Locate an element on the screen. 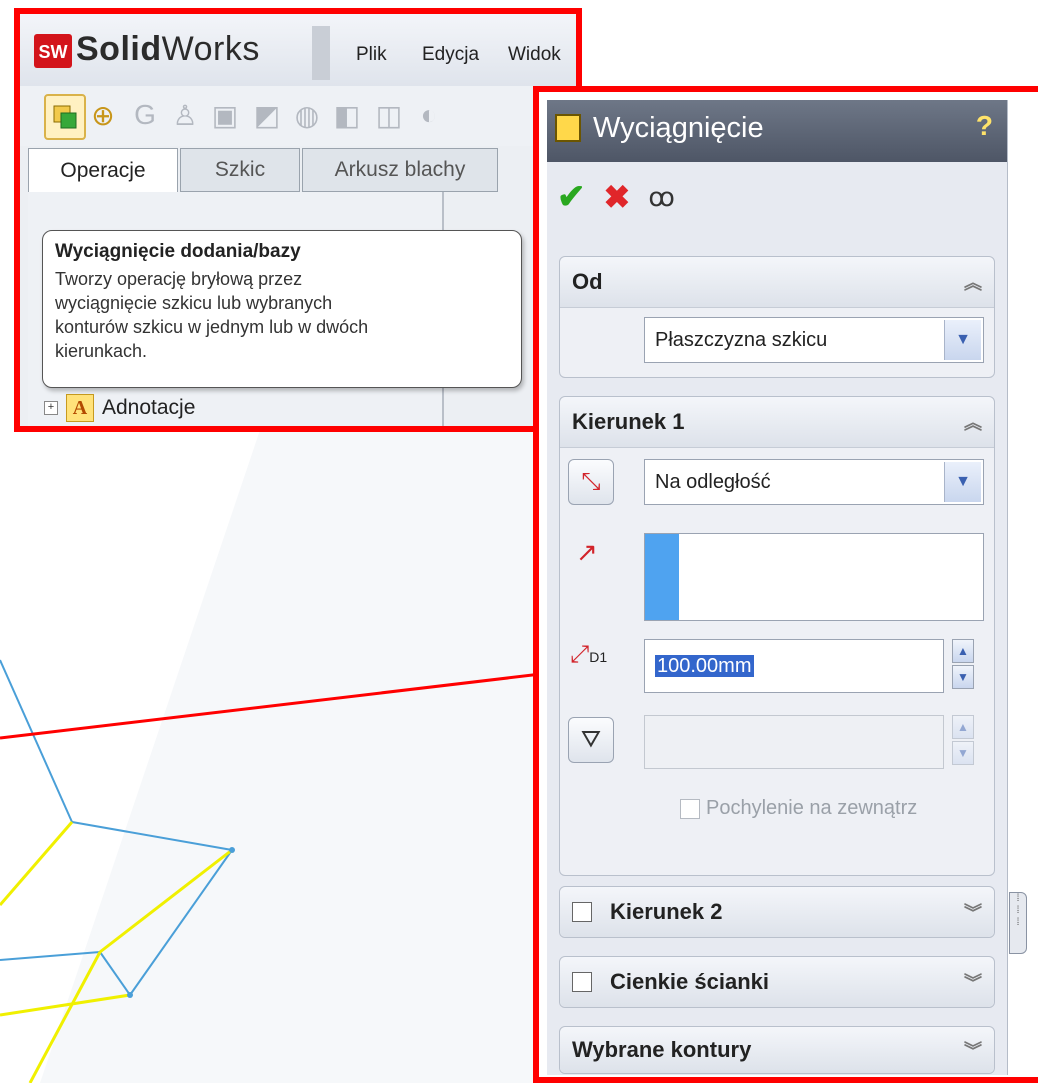 Image resolution: width=1038 pixels, height=1083 pixels. extrude-icon is located at coordinates (65, 117).